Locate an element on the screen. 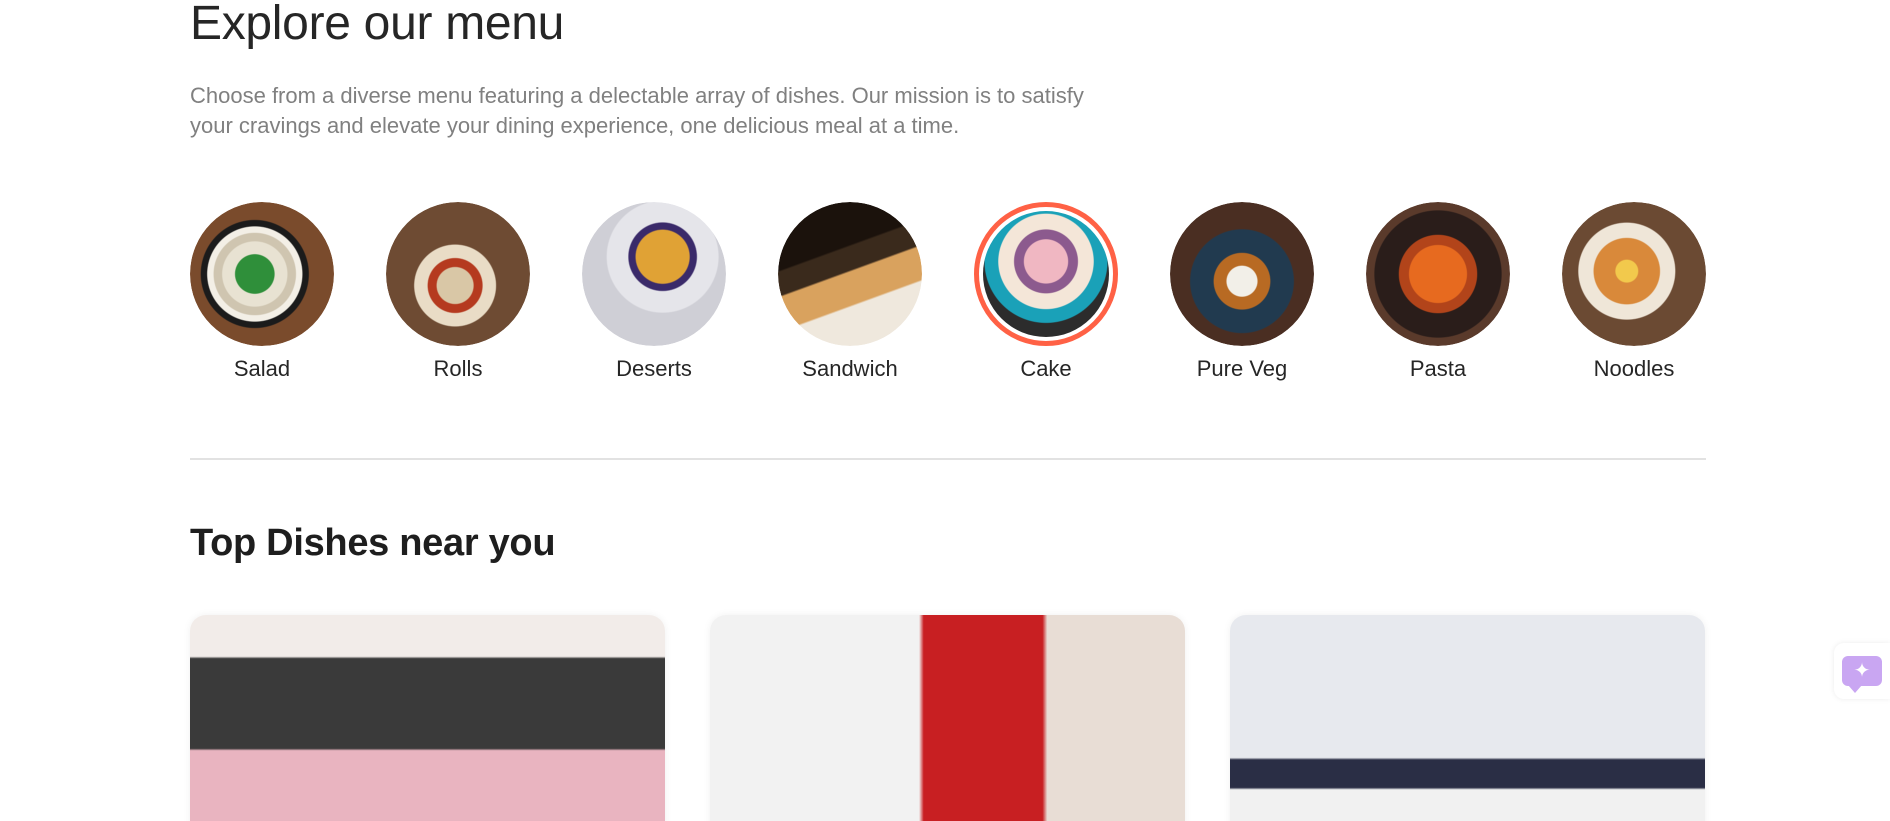 This screenshot has width=1890, height=821. category-noodles: Noodles is located at coordinates (1634, 292).